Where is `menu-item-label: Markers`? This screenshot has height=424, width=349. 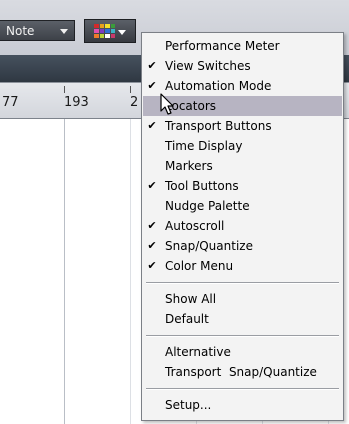 menu-item-label: Markers is located at coordinates (189, 166).